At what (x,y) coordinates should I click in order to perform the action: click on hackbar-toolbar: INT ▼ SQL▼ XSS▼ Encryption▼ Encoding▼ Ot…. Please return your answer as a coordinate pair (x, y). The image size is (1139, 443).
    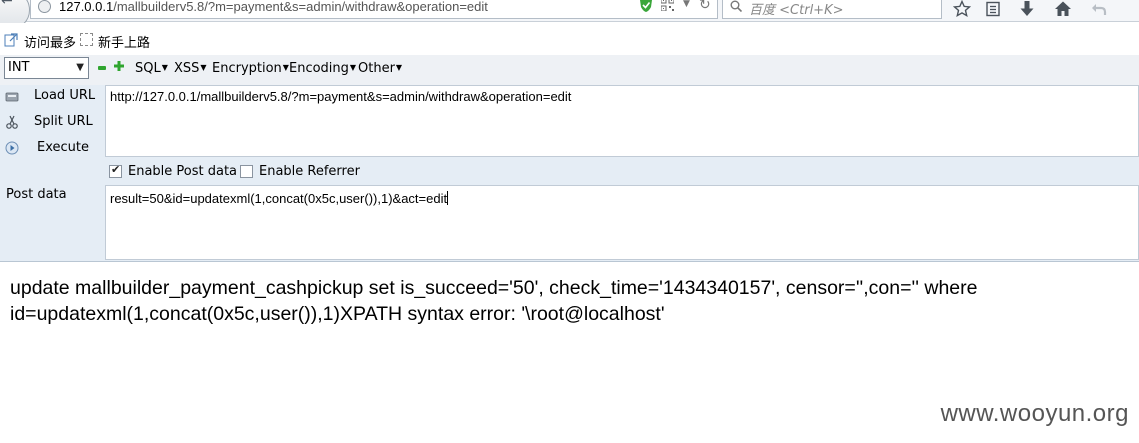
    Looking at the image, I should click on (569, 70).